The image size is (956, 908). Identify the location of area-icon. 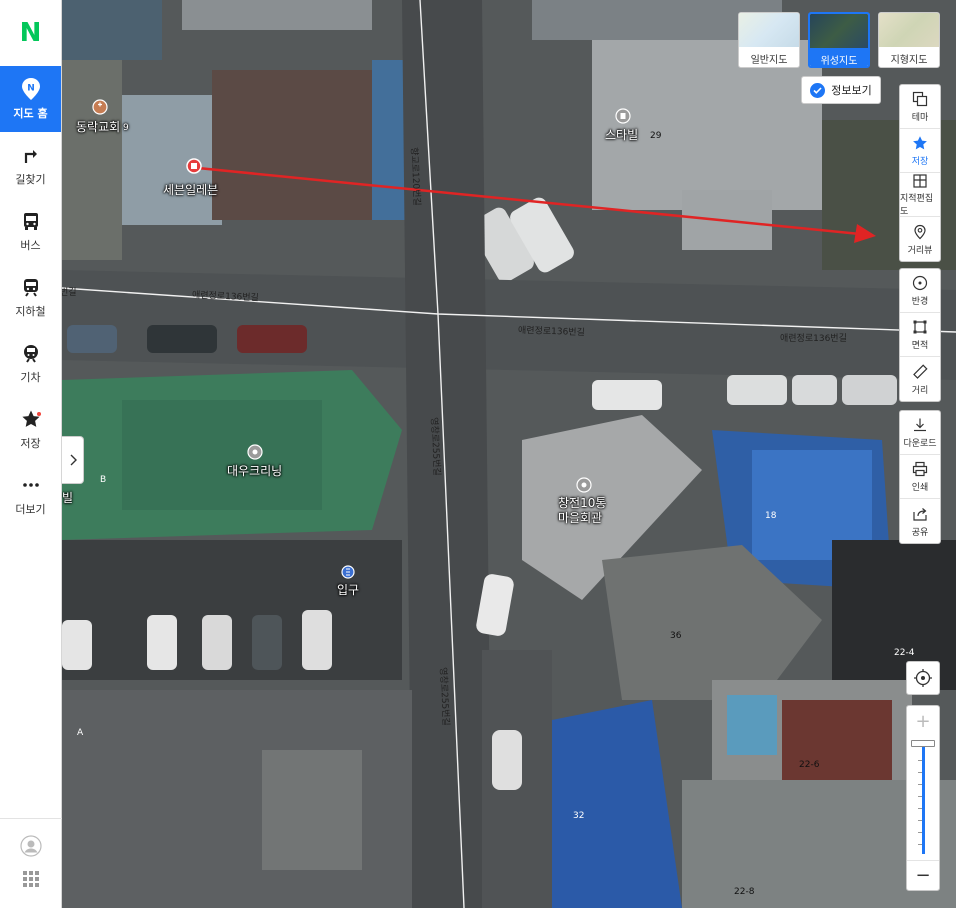
(920, 327).